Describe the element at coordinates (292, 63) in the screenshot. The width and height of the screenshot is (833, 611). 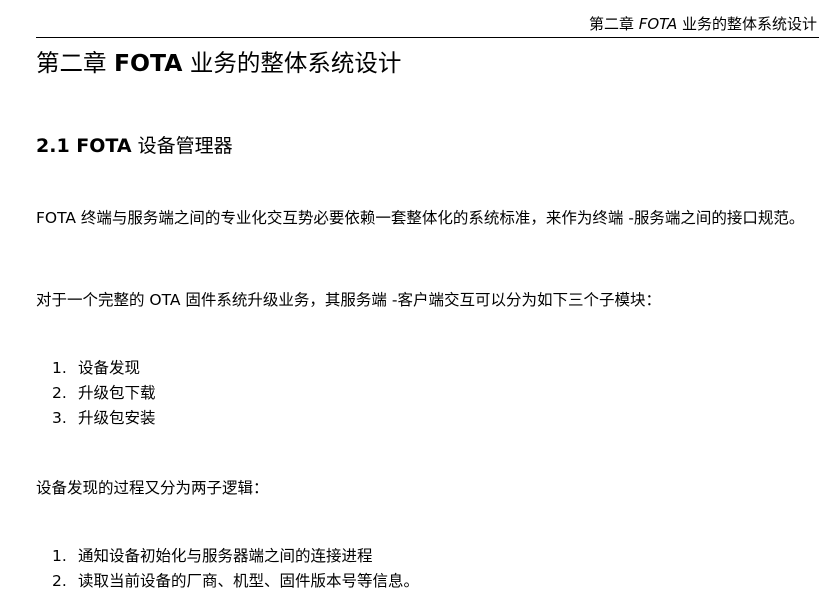
I see `chapter-title-suffix: 业务的整体系统设计` at that location.